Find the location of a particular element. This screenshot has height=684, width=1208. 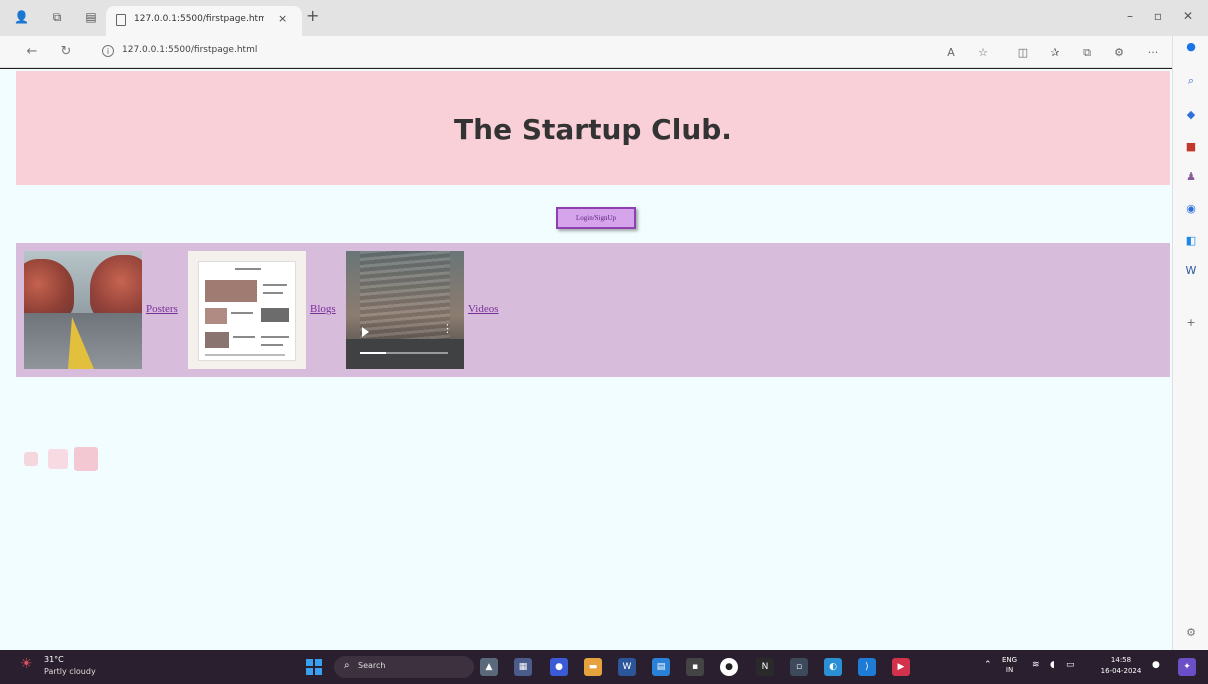

posters-image is located at coordinates (83, 310).